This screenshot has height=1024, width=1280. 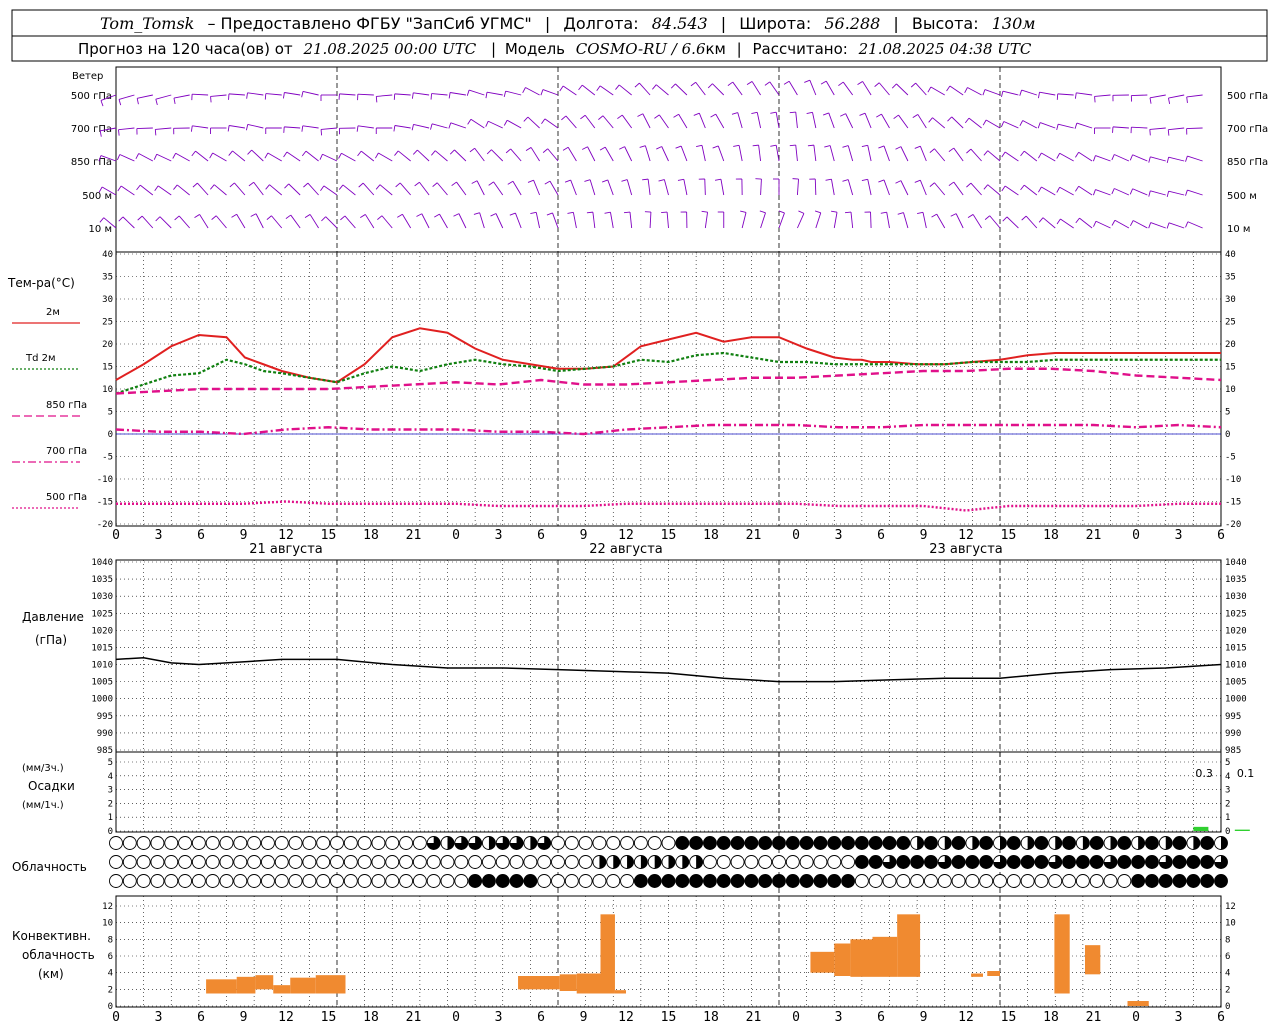 What do you see at coordinates (110, 413) in the screenshot?
I see `temp-y-tick-label: 5` at bounding box center [110, 413].